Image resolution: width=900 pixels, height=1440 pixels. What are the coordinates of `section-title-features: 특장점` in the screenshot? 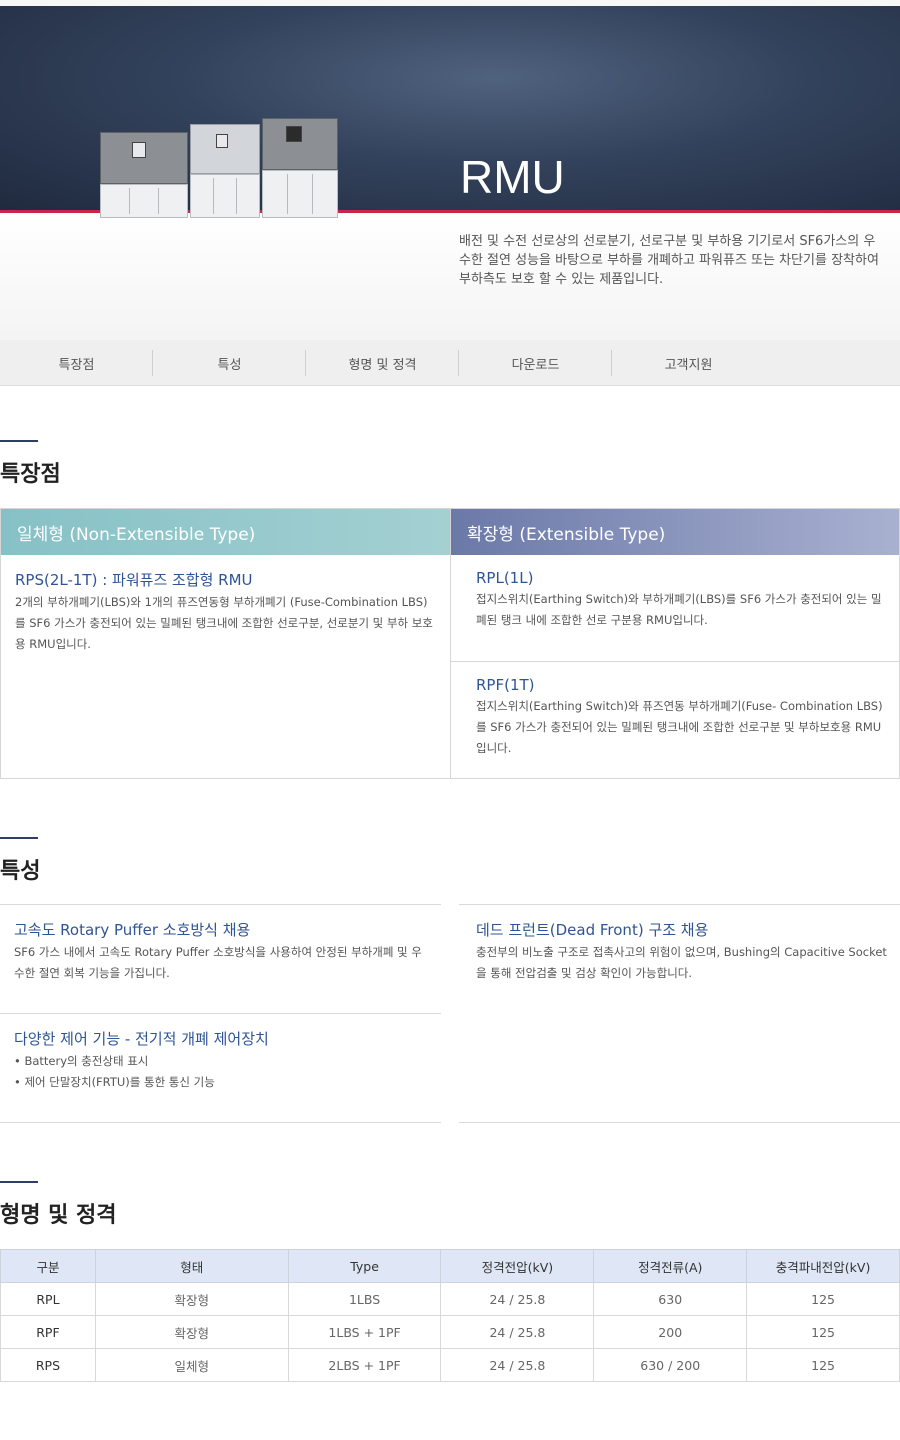 It's located at (30, 474).